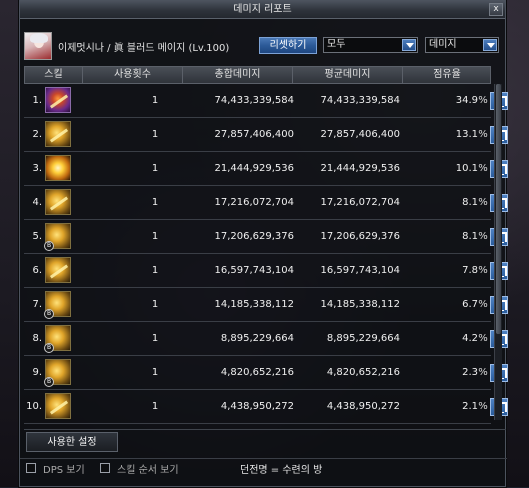 This screenshot has width=529, height=488. I want to click on character-name: 이제멋시나 / 眞 블러드 메이지 (Lv.100), so click(144, 48).